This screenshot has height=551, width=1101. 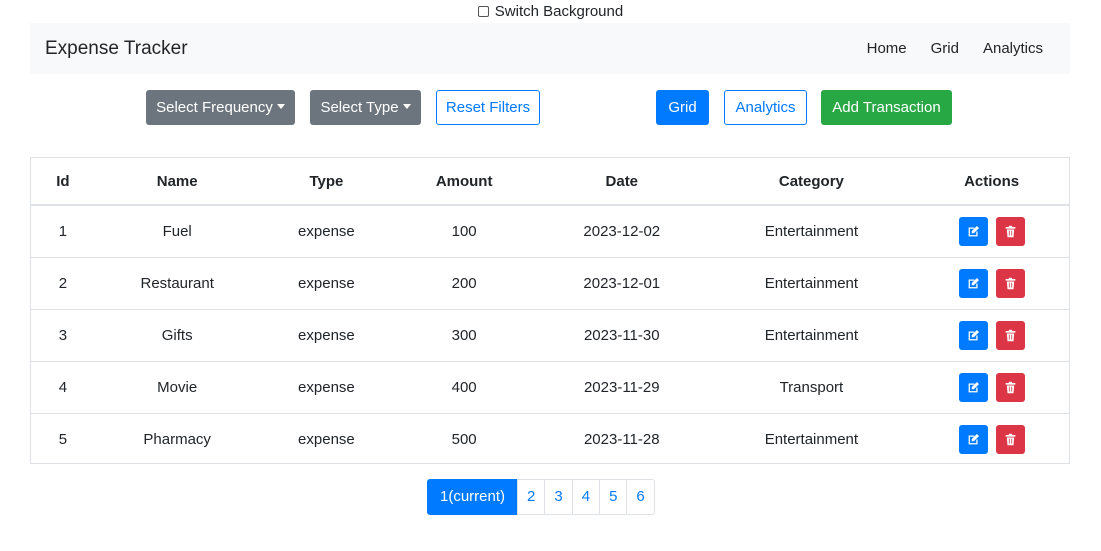 What do you see at coordinates (177, 231) in the screenshot?
I see `cell-name: Fuel` at bounding box center [177, 231].